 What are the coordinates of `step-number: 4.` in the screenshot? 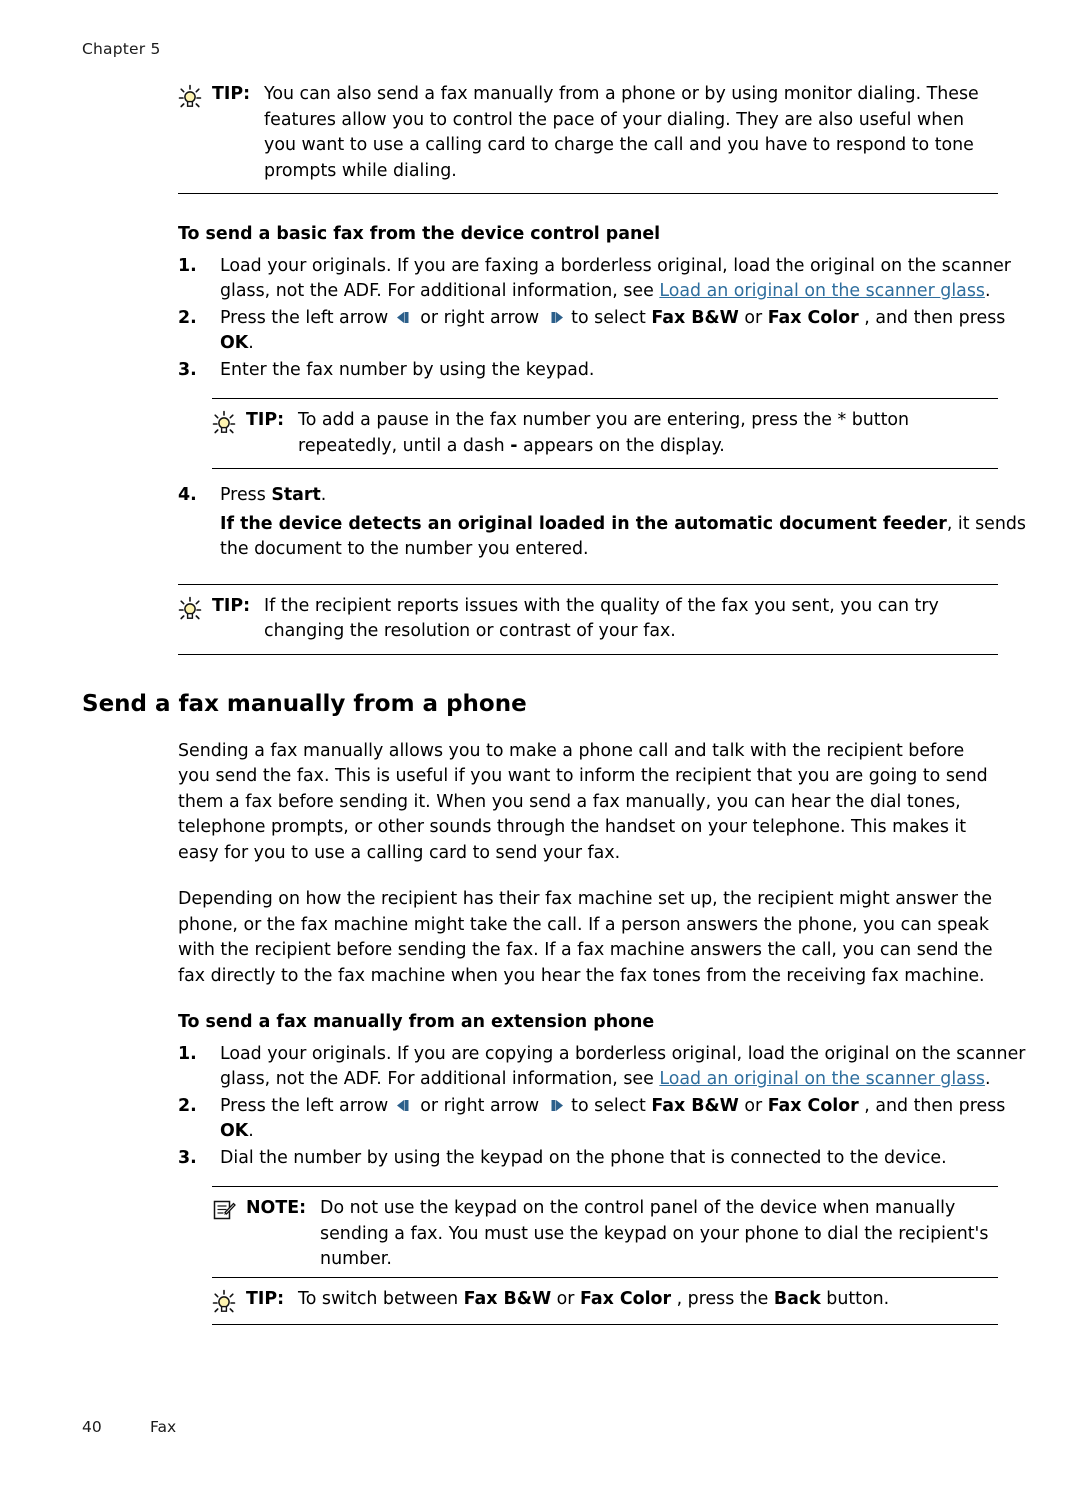 It's located at (187, 495).